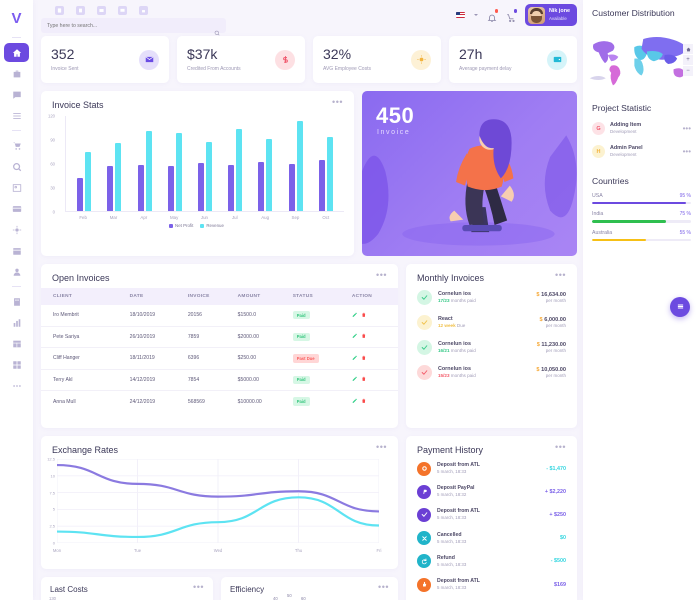 The height and width of the screenshot is (600, 700). Describe the element at coordinates (556, 468) in the screenshot. I see `payment-amount: - $1,470` at that location.